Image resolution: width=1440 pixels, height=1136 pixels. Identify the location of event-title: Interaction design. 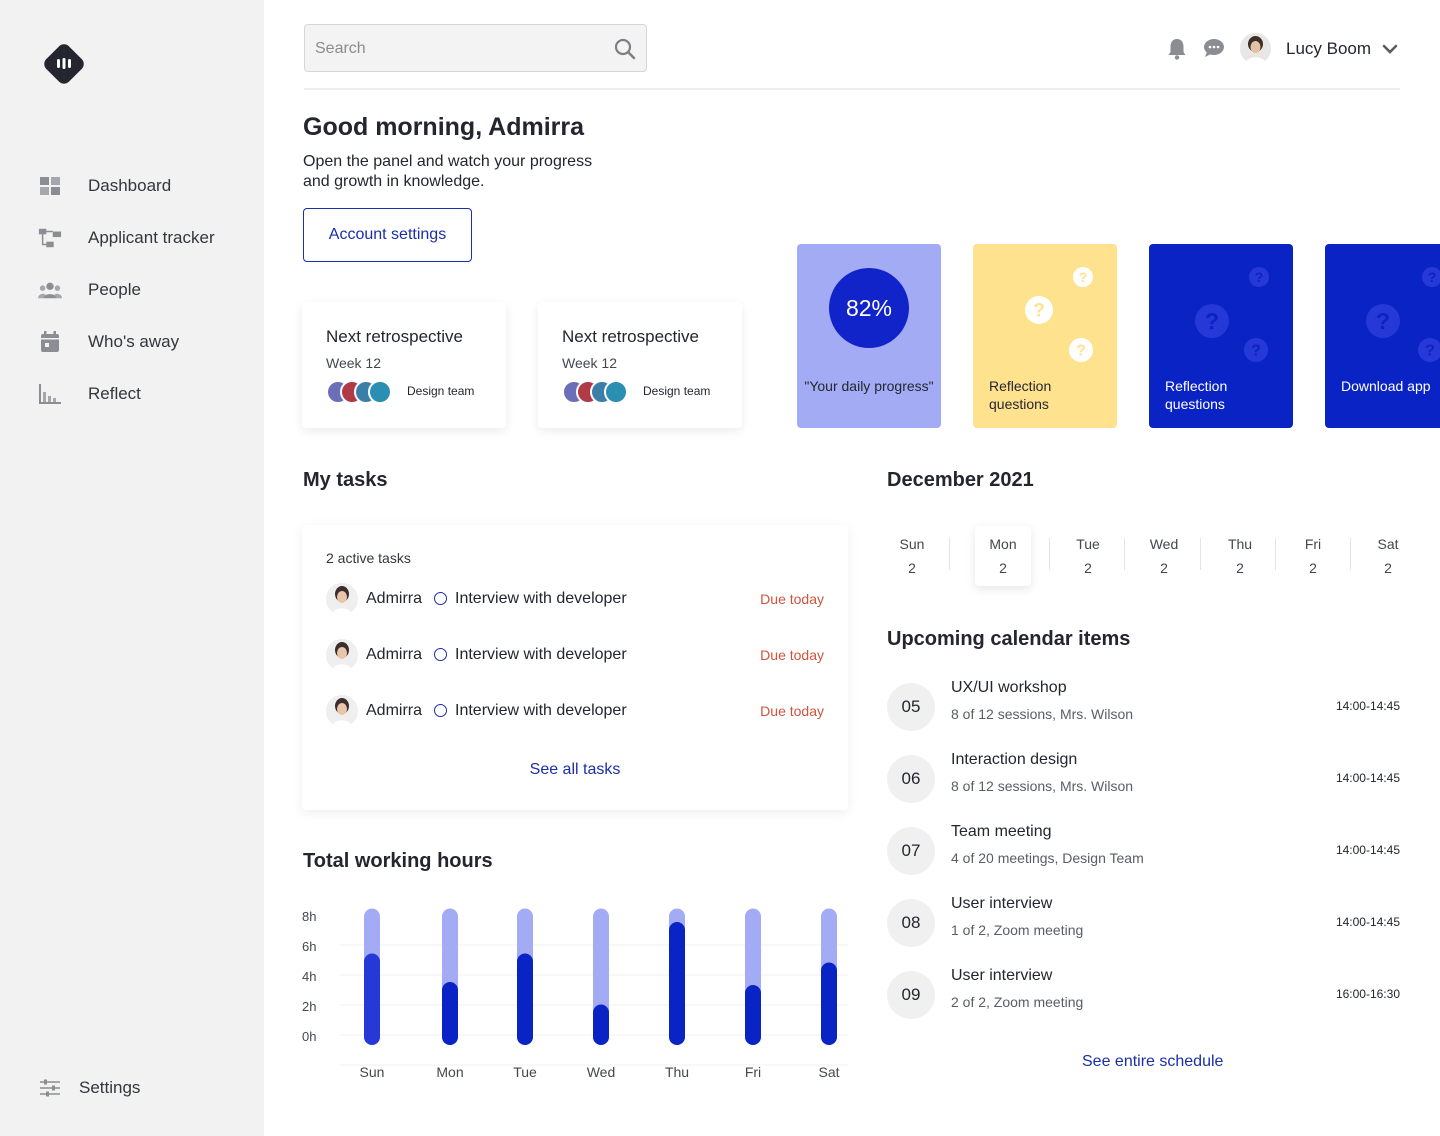
(1014, 759).